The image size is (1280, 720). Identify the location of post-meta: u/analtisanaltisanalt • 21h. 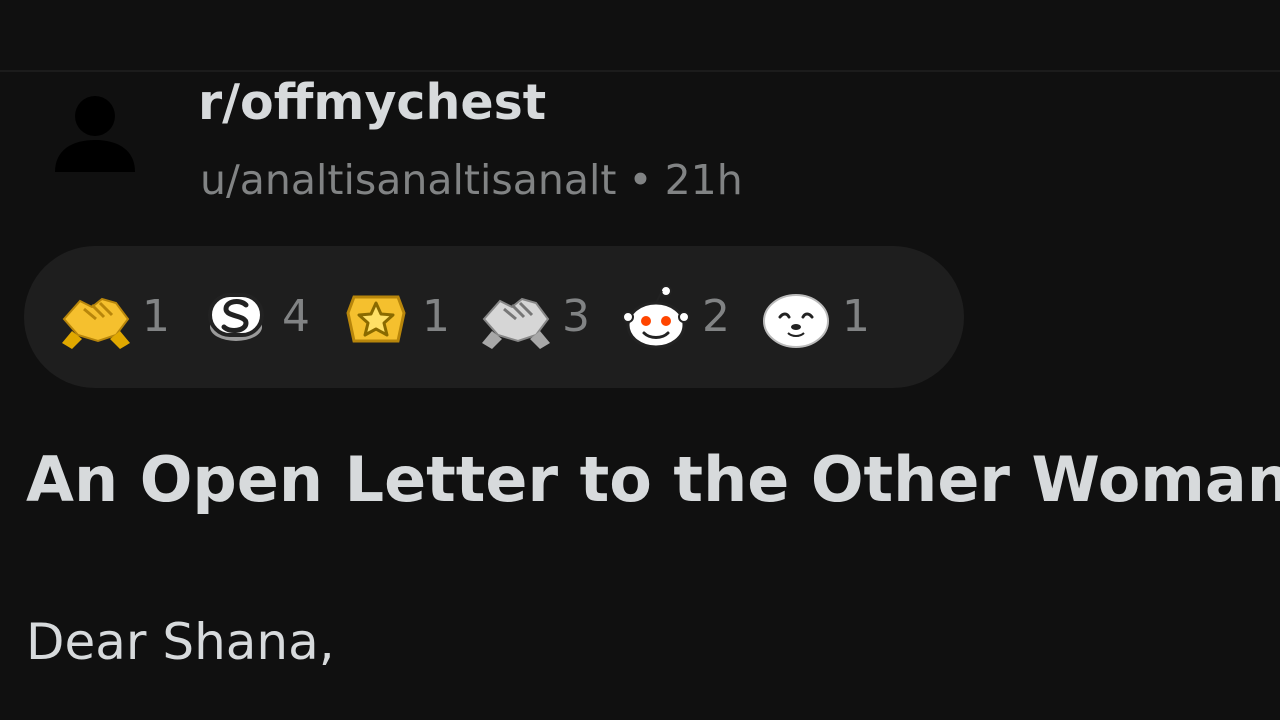
(471, 180).